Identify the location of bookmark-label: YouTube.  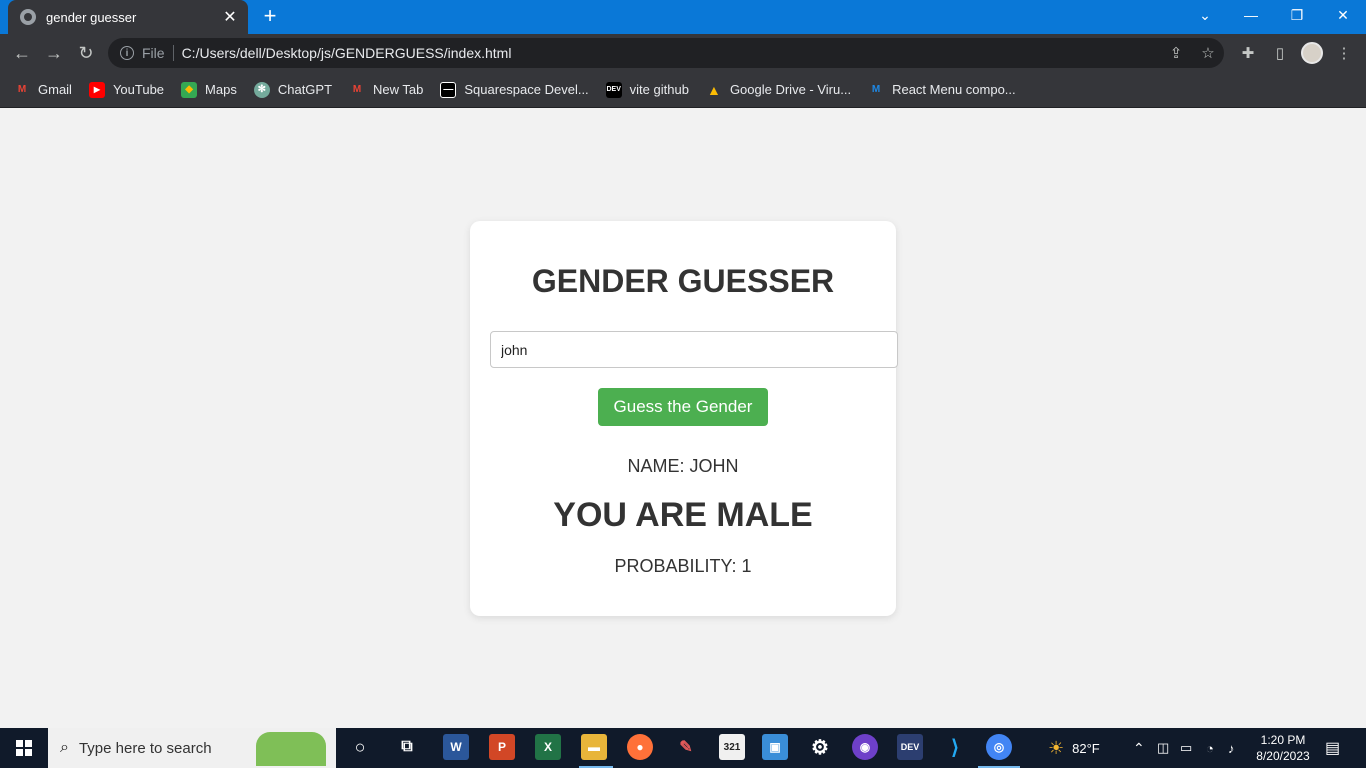
(138, 89).